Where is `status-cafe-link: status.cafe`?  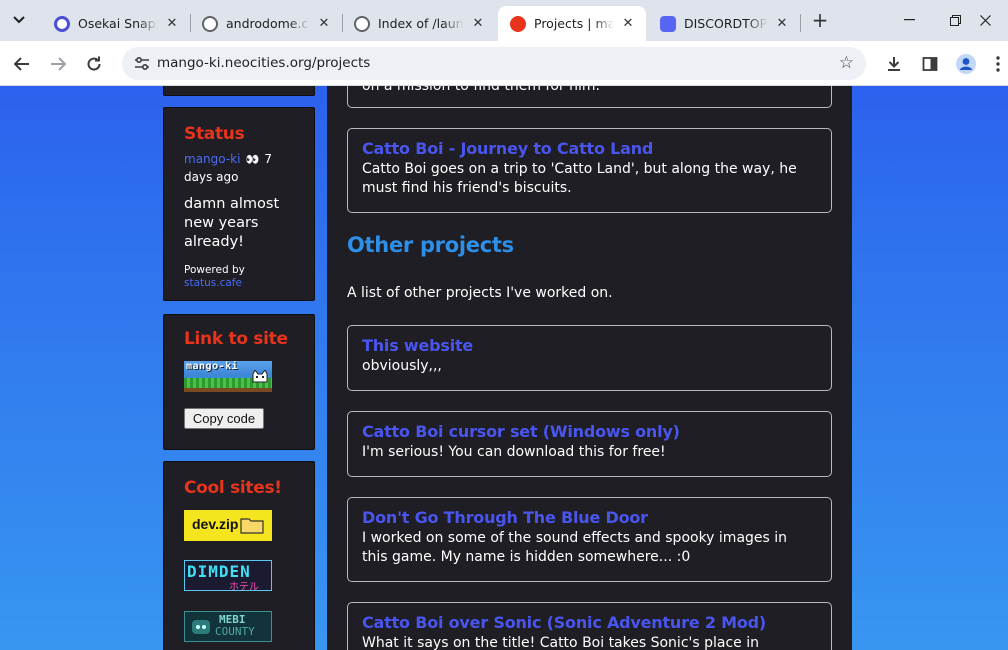
status-cafe-link: status.cafe is located at coordinates (239, 283).